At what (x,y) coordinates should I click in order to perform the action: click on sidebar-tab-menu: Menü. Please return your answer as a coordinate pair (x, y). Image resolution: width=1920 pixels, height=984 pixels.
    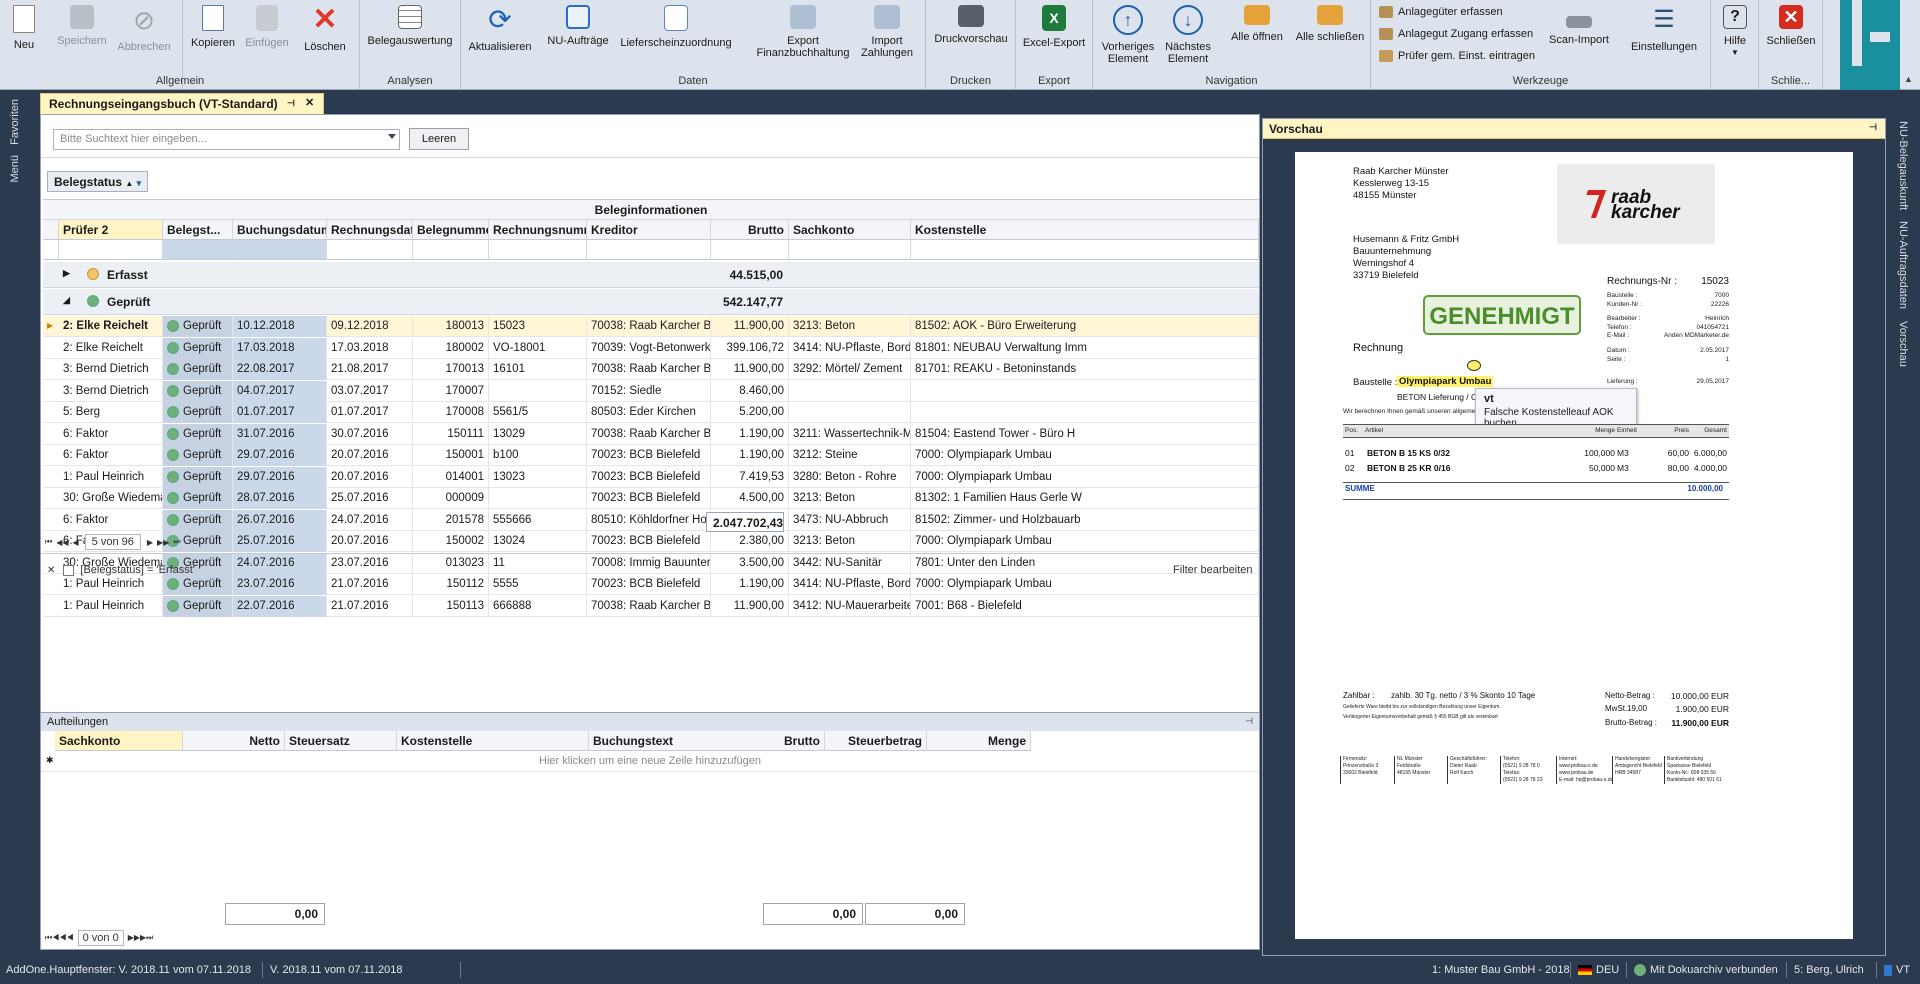
    Looking at the image, I should click on (15, 169).